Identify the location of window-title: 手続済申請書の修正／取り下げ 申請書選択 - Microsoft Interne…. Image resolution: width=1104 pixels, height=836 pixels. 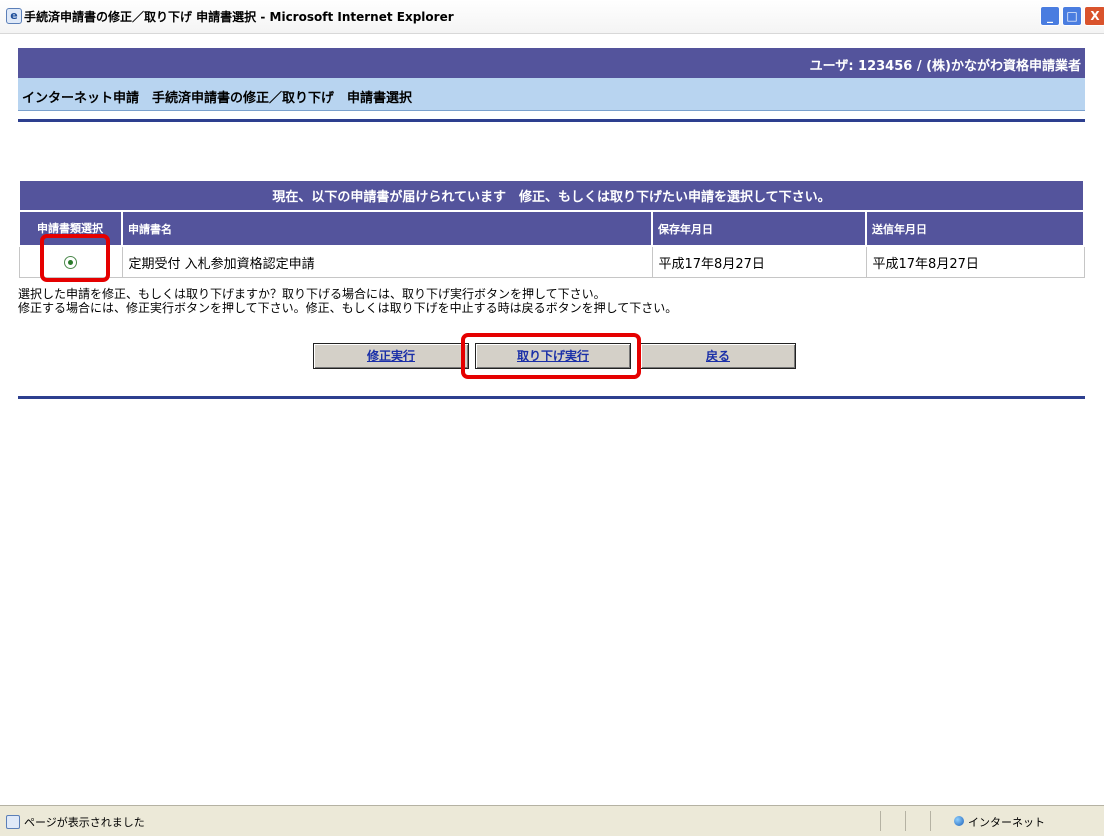
(239, 17).